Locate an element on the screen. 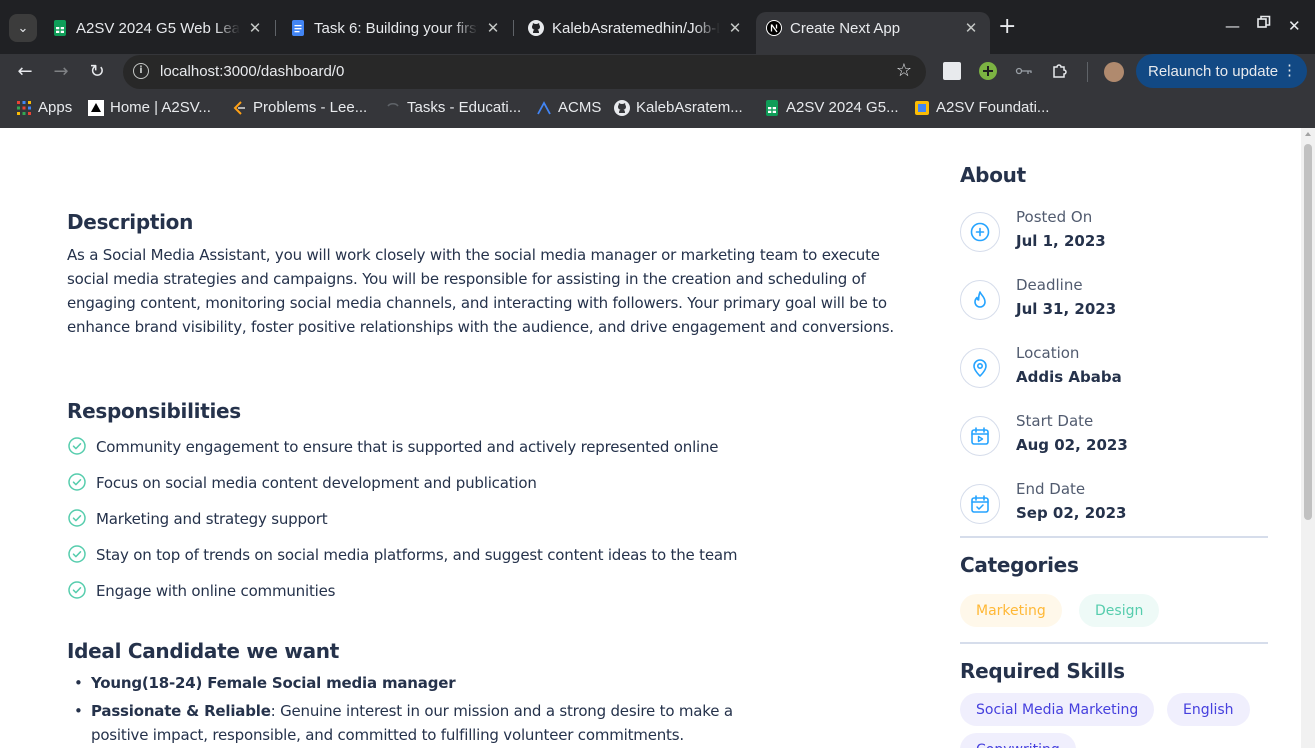  back-arrow-icon: ← is located at coordinates (25, 72).